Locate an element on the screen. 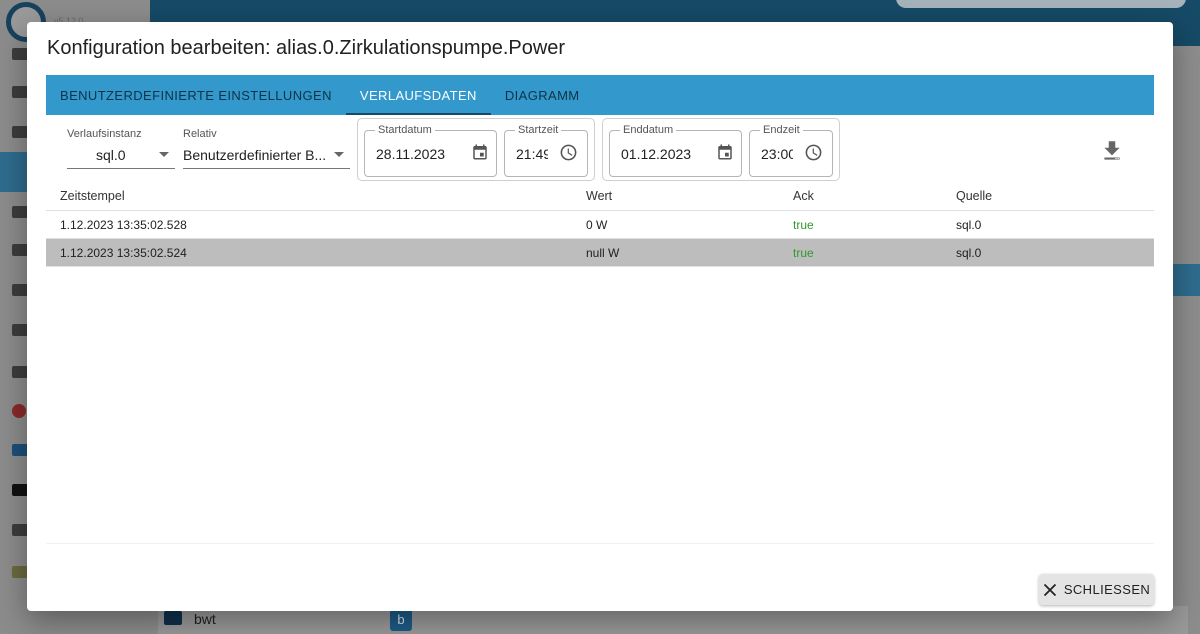 The height and width of the screenshot is (634, 1200). eco-icon is located at coordinates (20, 572).